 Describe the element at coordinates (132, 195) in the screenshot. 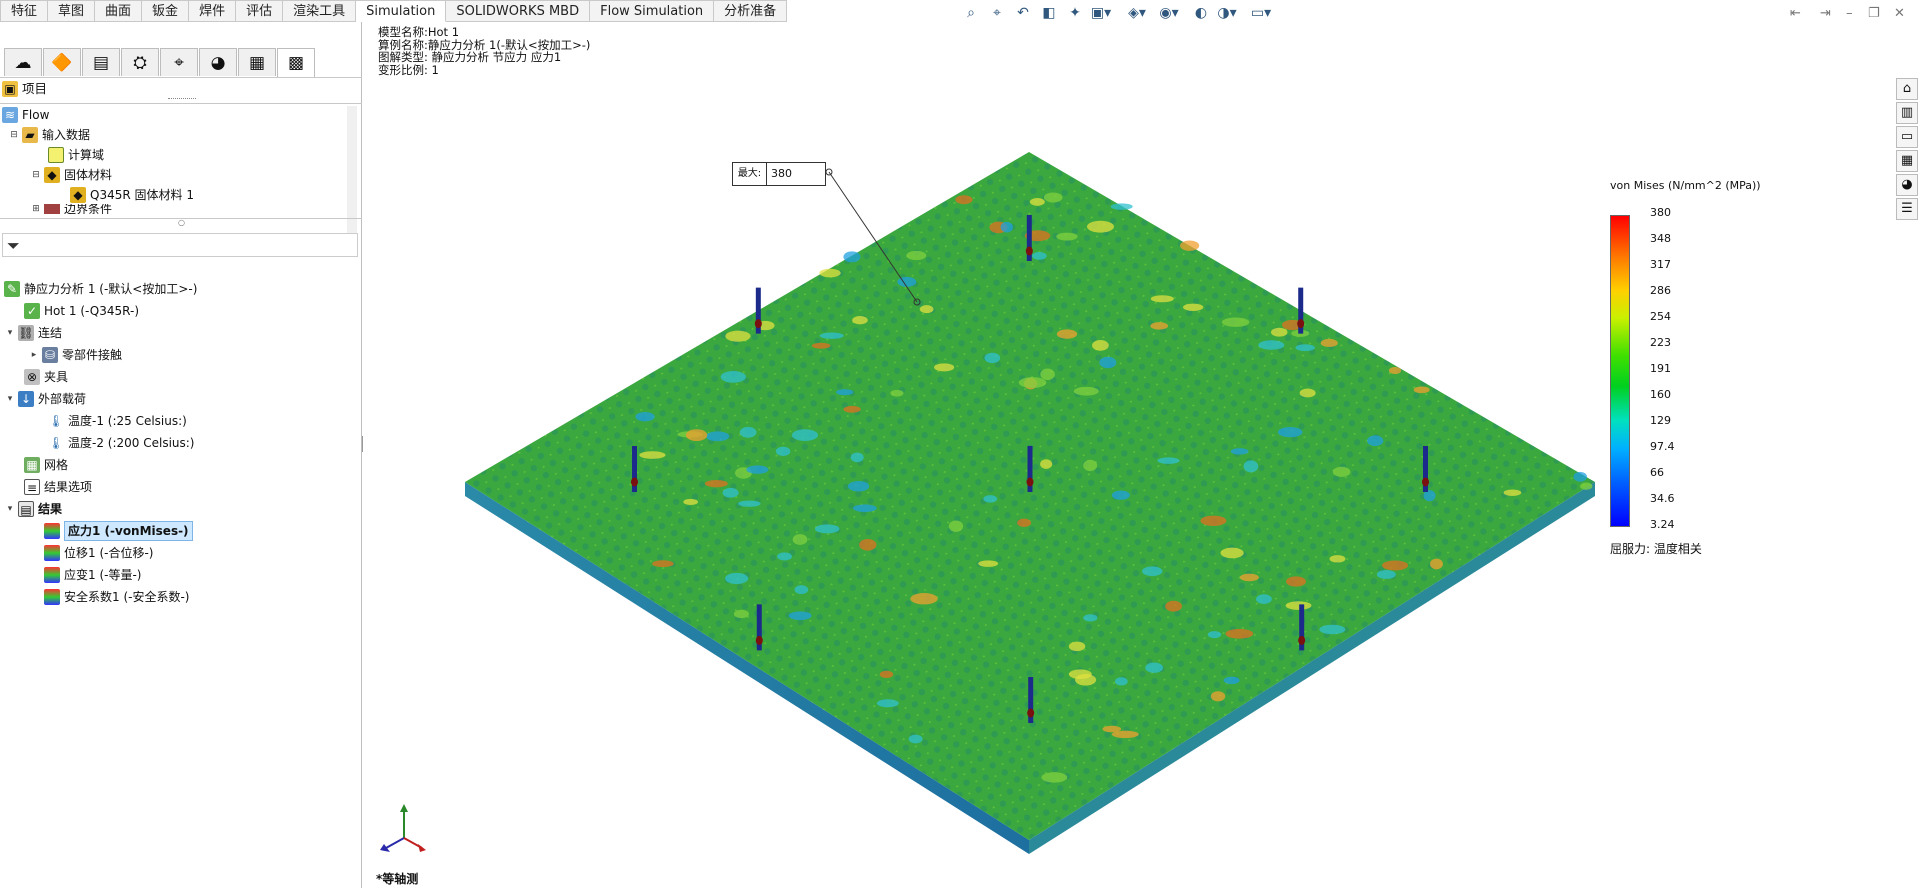

I see `material-item: ◆ Q345R 固体材料 1` at that location.